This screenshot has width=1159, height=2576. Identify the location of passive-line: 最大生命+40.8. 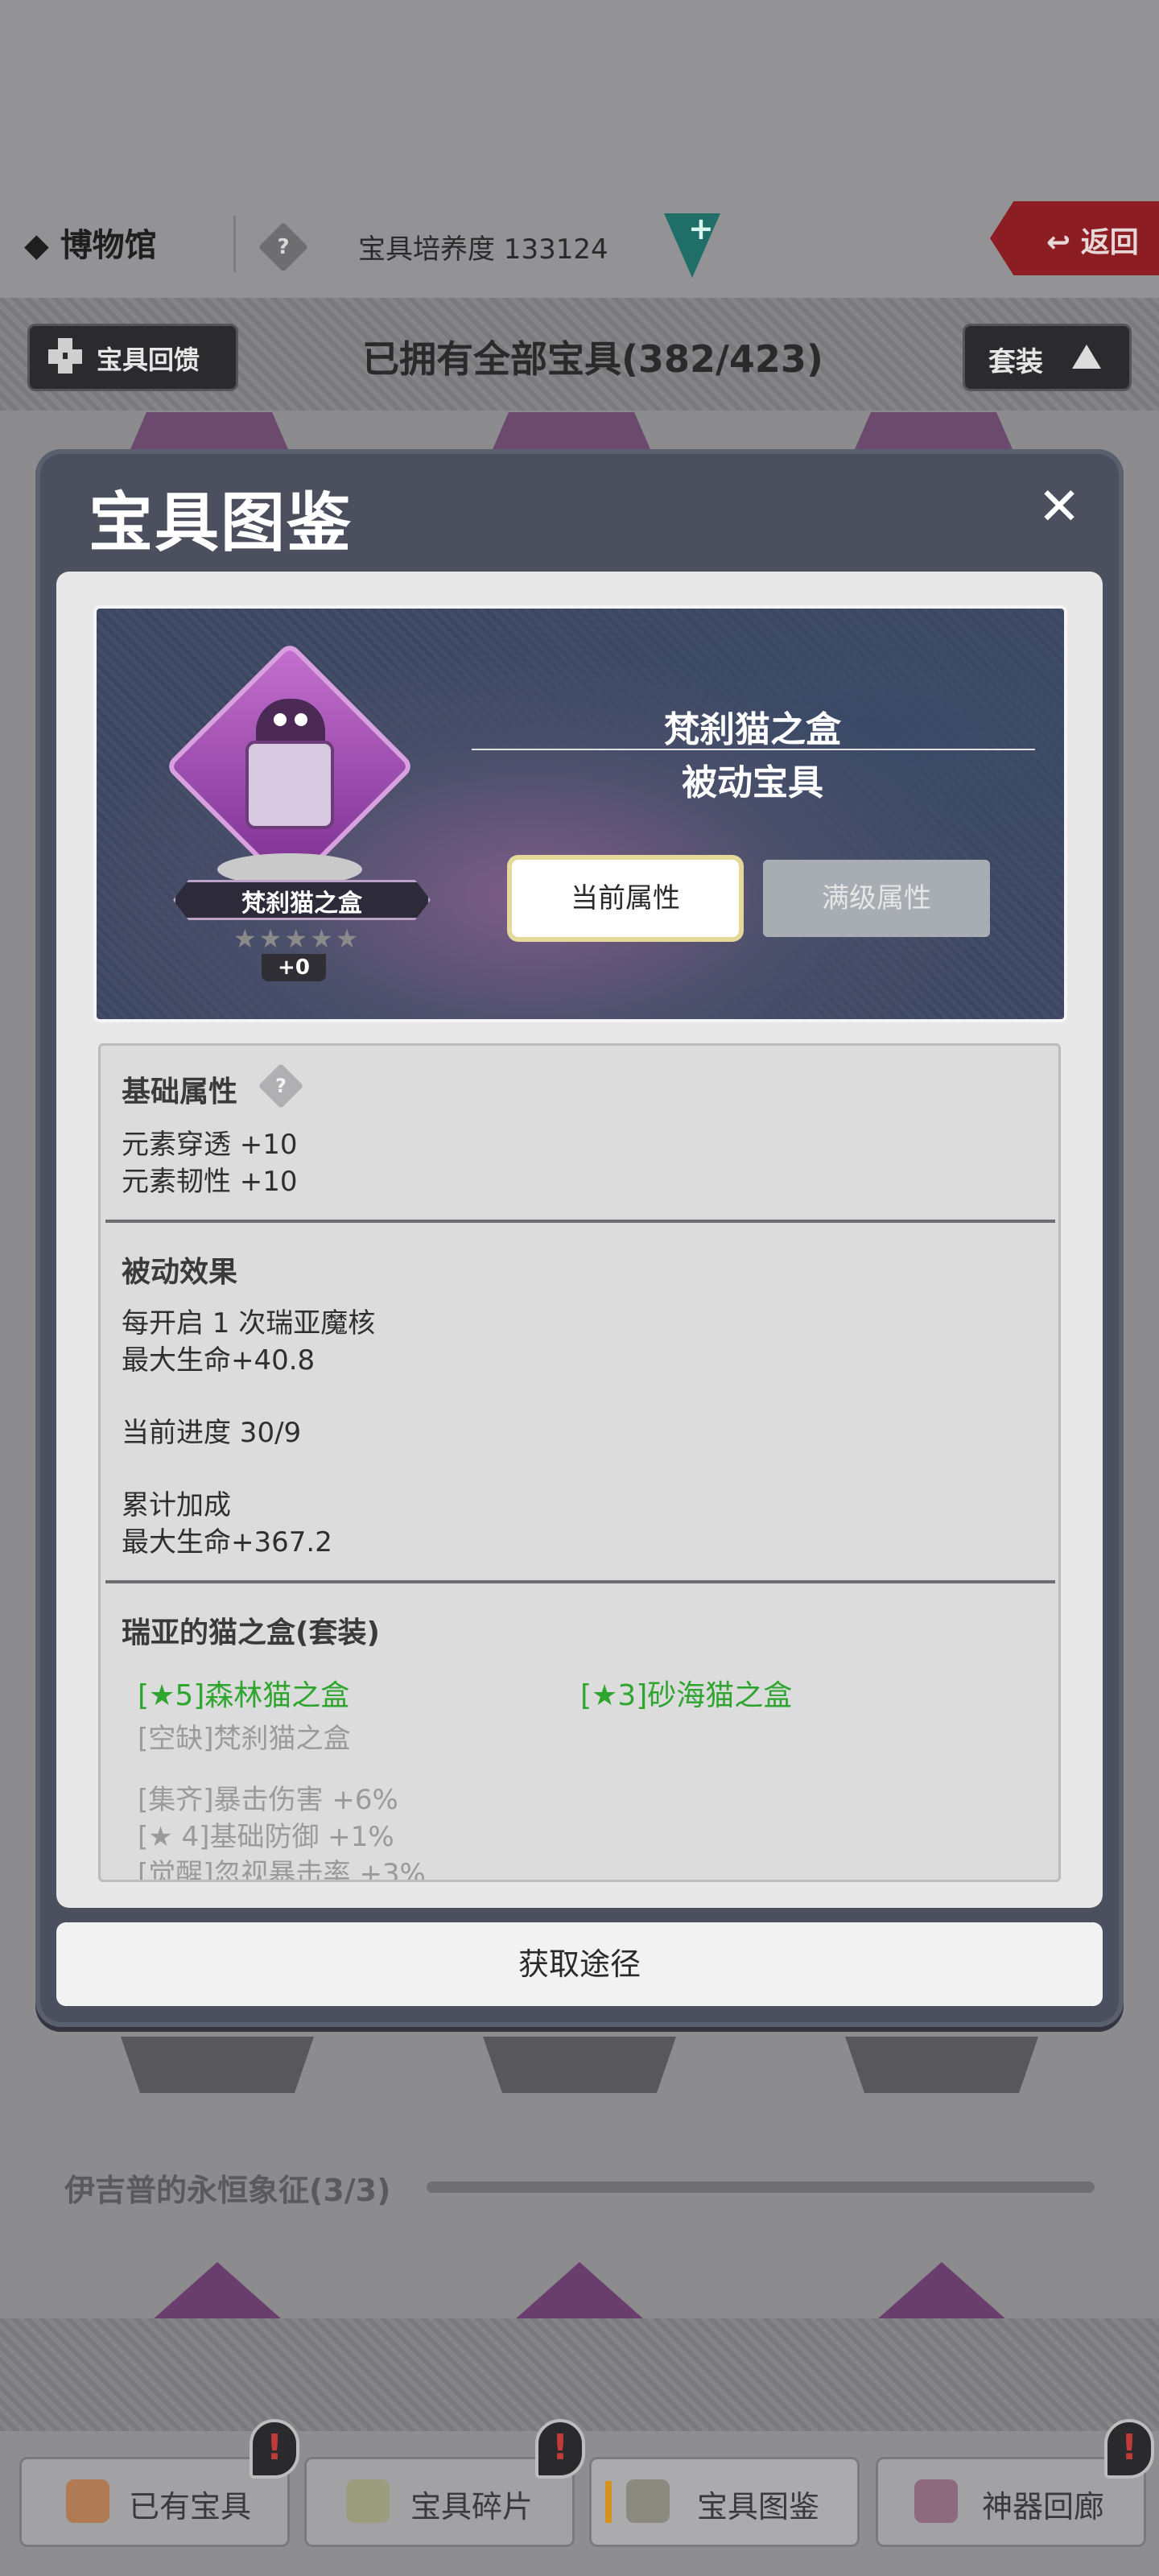
(219, 1360).